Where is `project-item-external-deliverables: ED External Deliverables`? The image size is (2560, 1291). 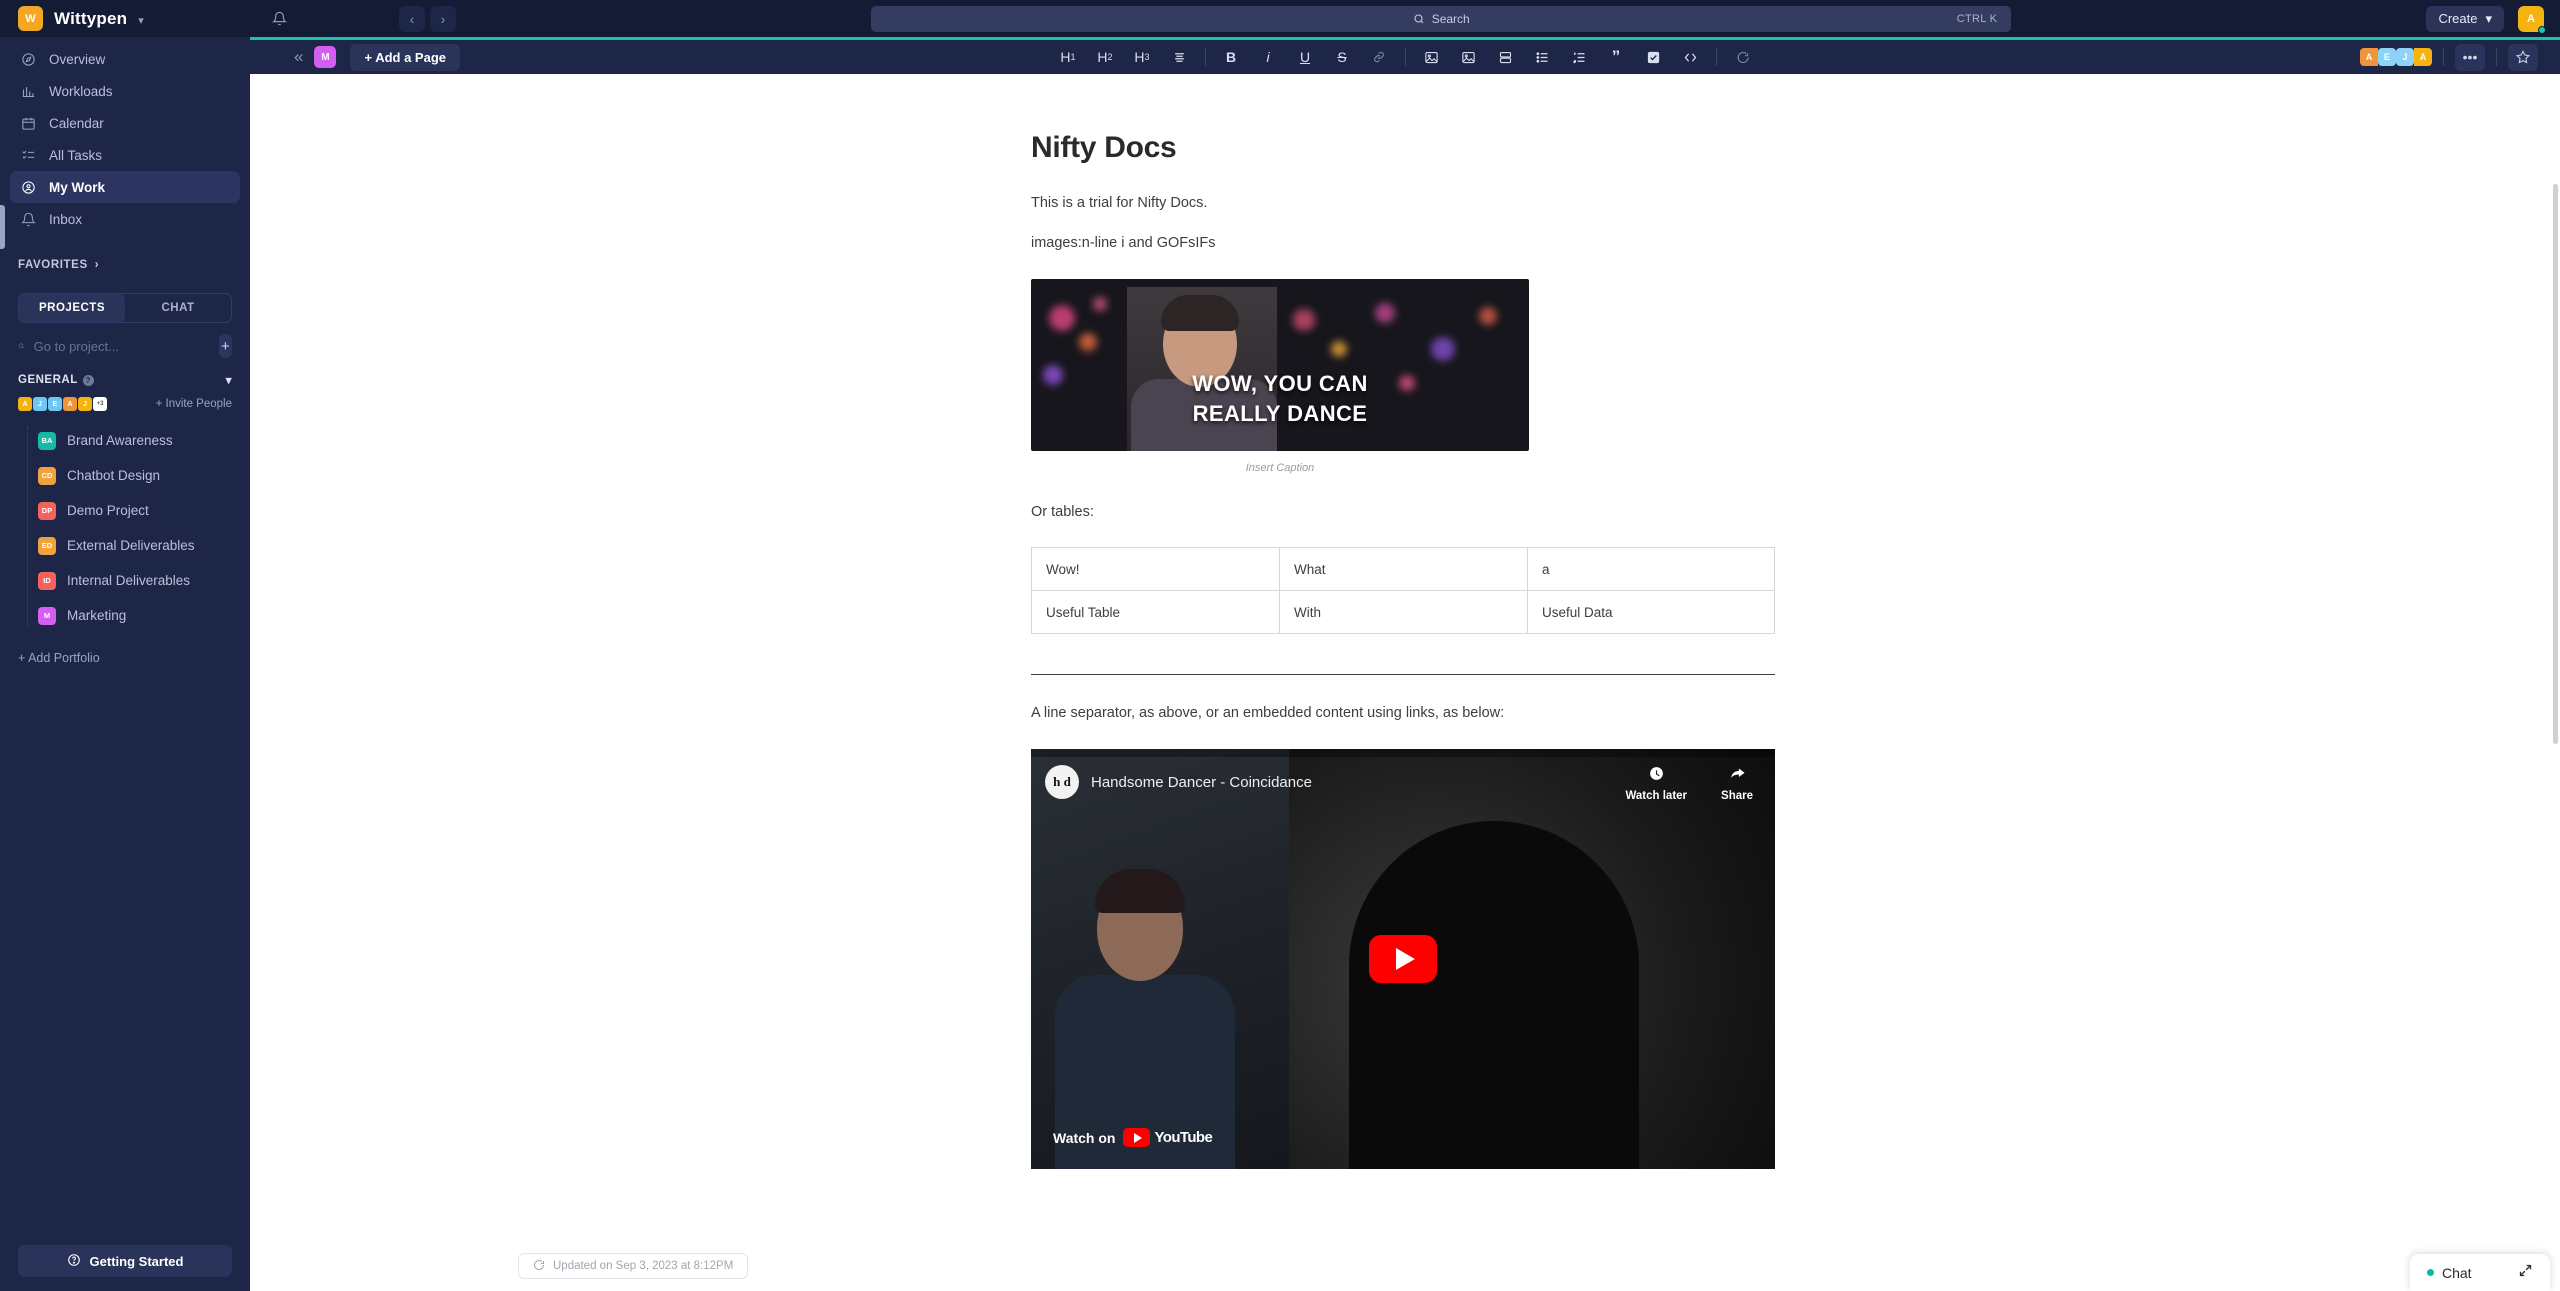
project-item-external-deliverables: ED External Deliverables is located at coordinates (125, 545).